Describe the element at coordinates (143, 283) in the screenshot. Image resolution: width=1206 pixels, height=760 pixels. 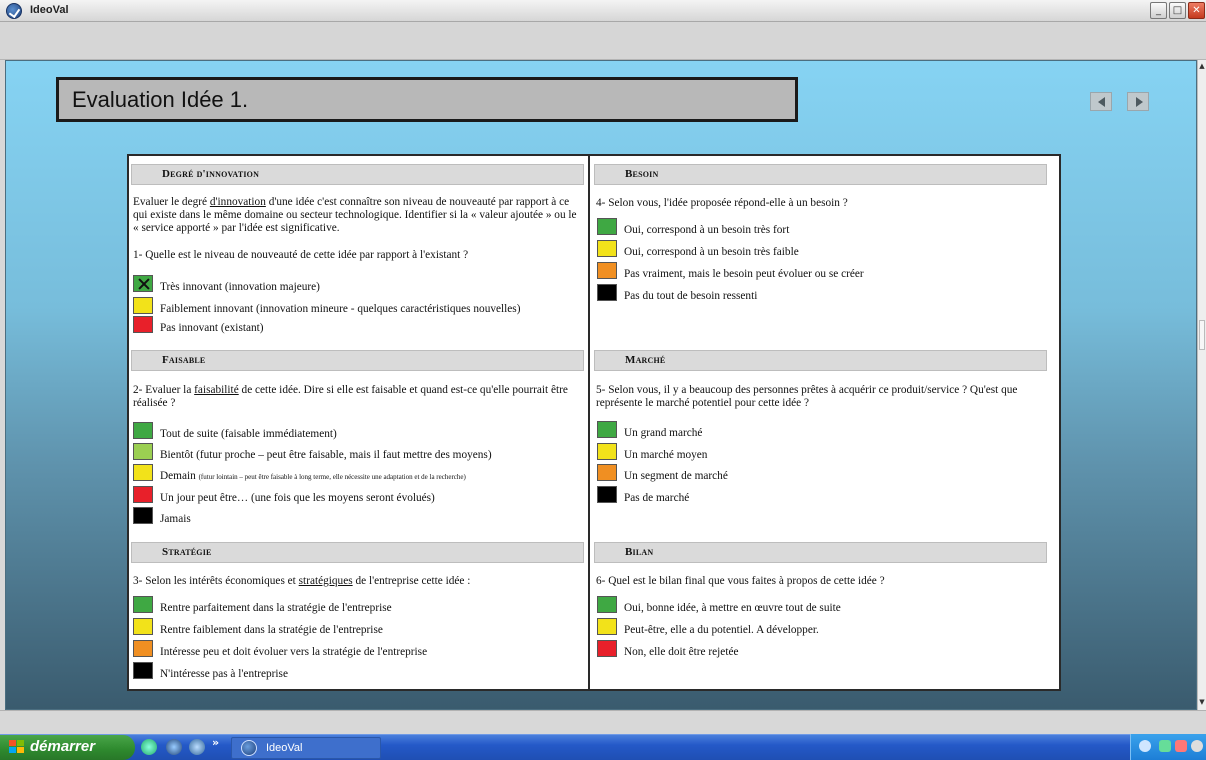
I see `checked-swatch-icon` at that location.